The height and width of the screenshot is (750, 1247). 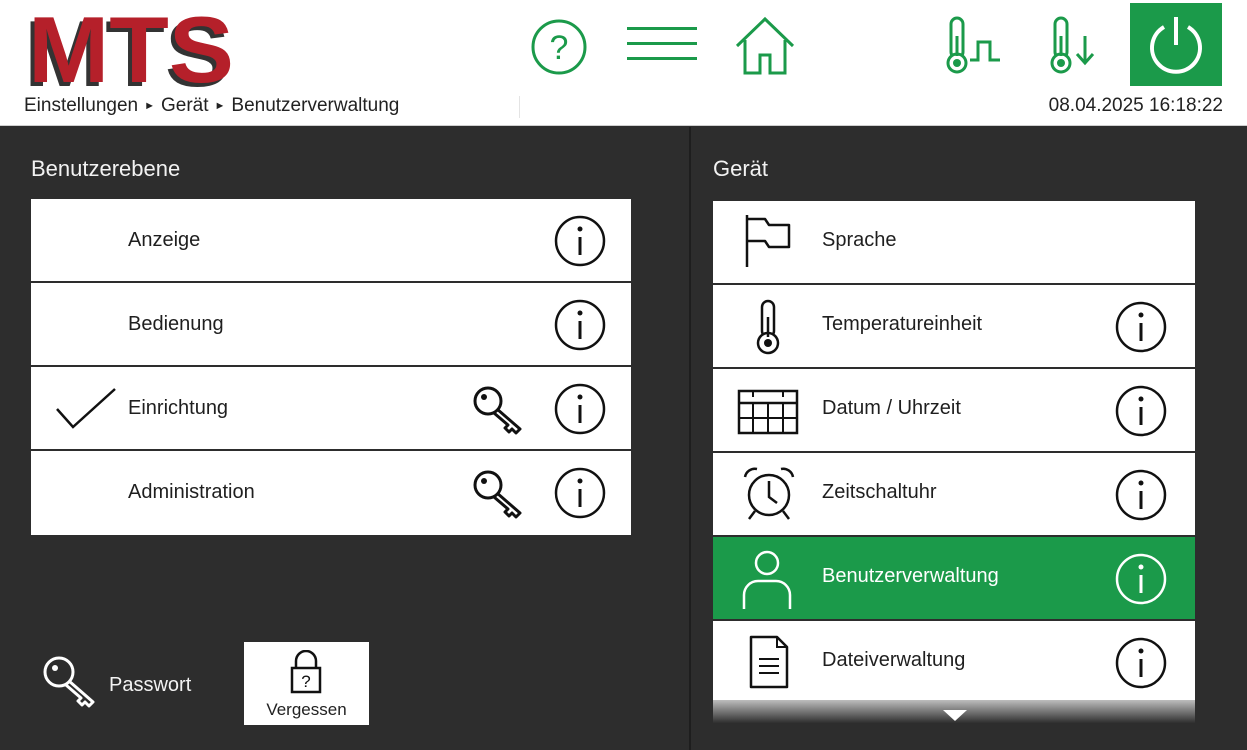 What do you see at coordinates (519, 107) in the screenshot?
I see `header-divider` at bounding box center [519, 107].